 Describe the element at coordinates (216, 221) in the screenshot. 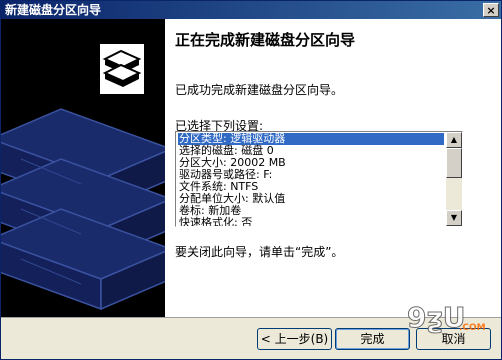

I see `settings-line: 快速格式化: 否` at that location.